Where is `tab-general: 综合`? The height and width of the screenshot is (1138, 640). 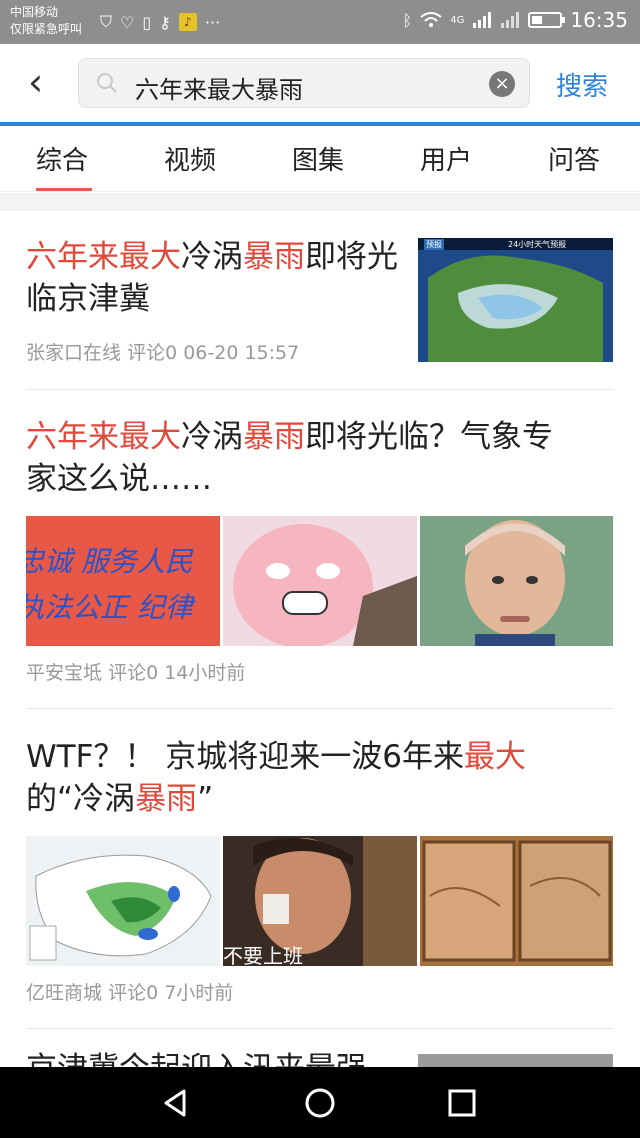 tab-general: 综合 is located at coordinates (62, 158).